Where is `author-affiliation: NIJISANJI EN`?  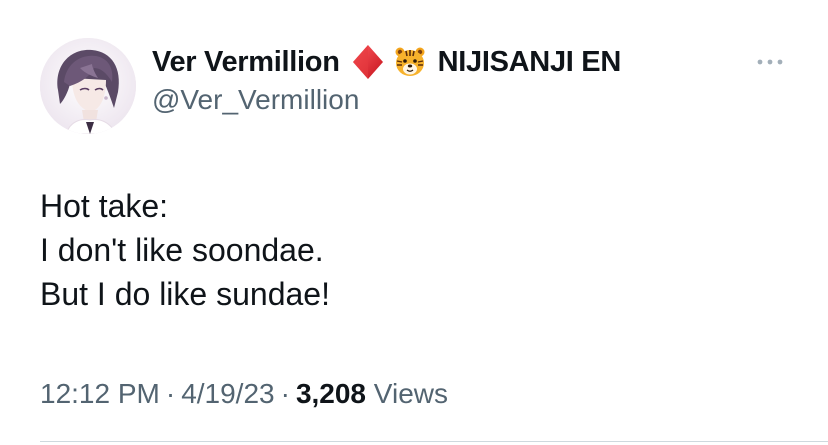 author-affiliation: NIJISANJI EN is located at coordinates (529, 61).